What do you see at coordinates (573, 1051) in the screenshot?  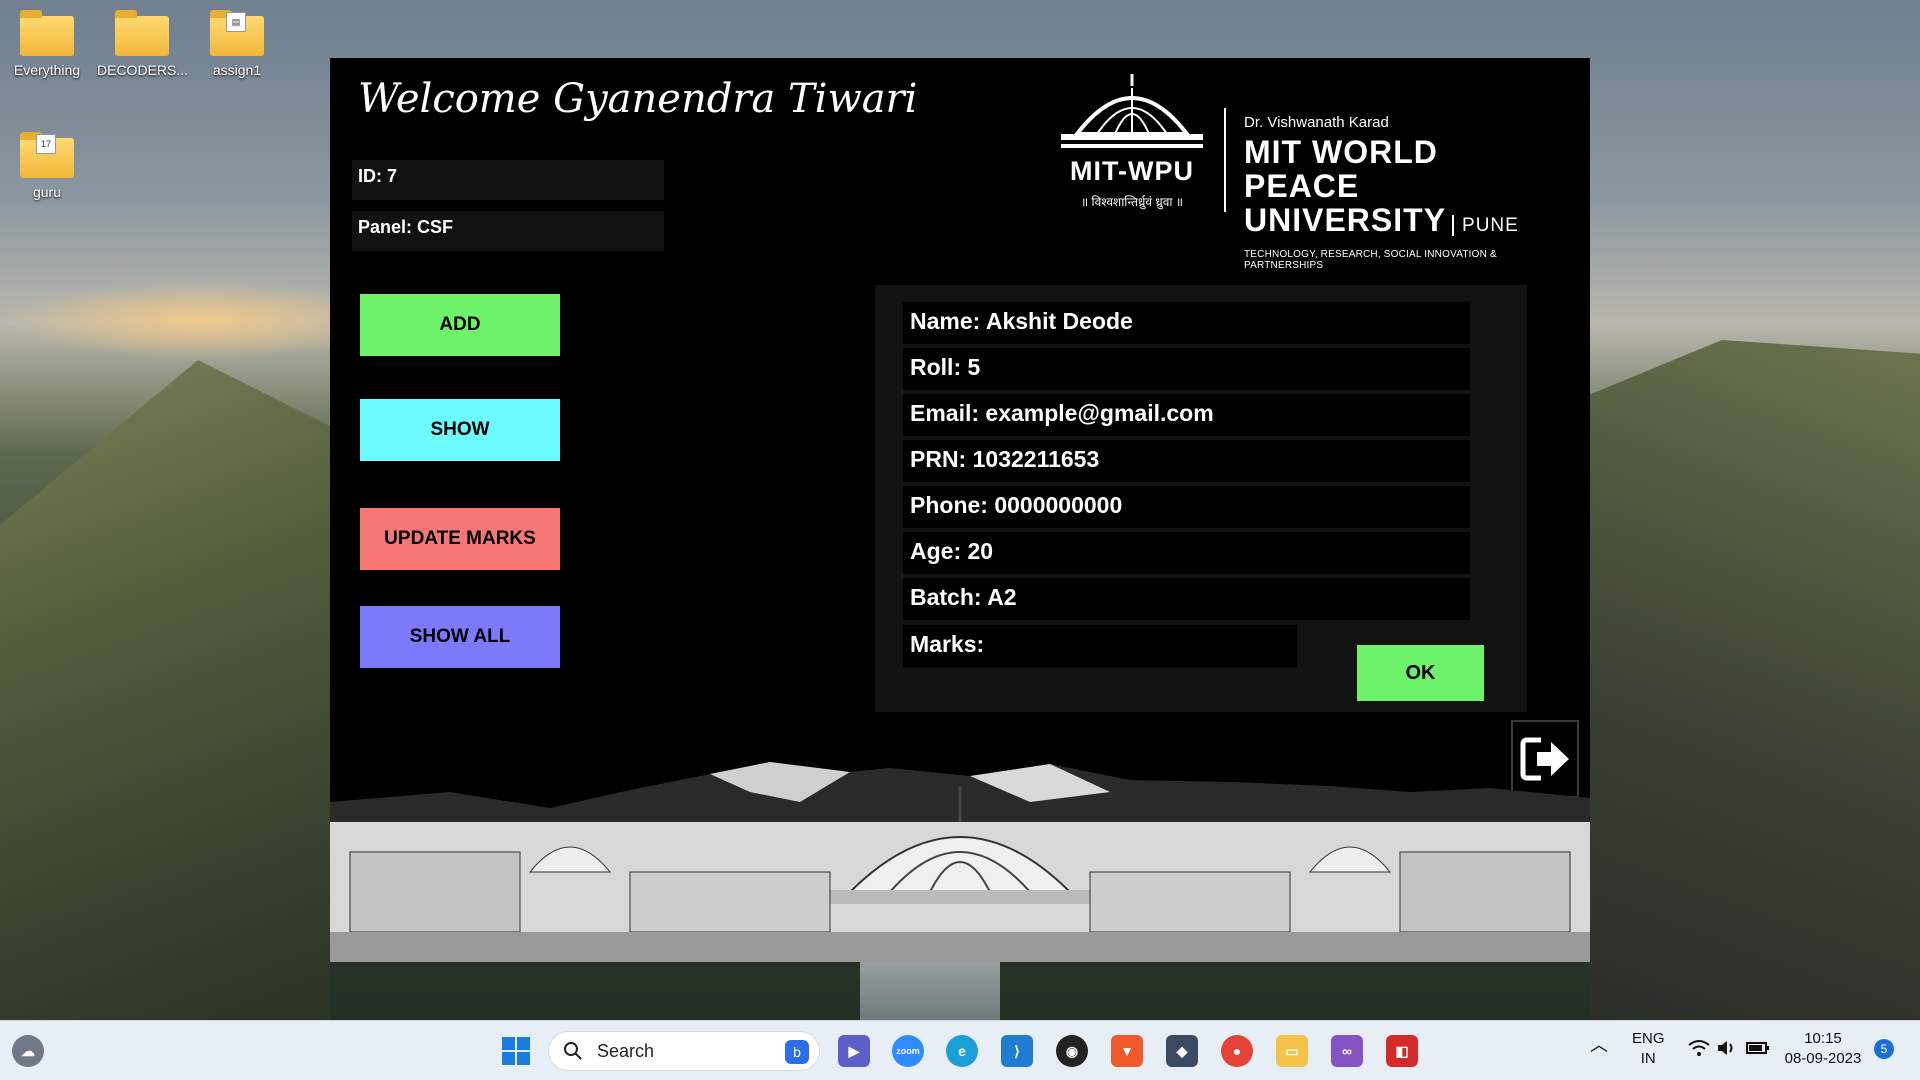 I see `search-icon` at bounding box center [573, 1051].